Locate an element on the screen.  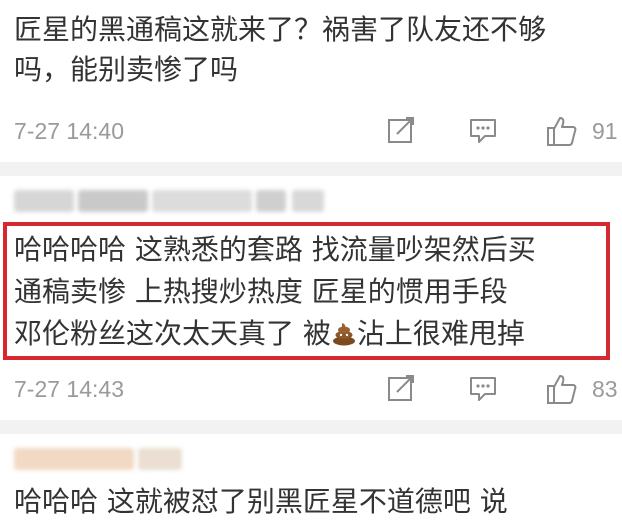
comment-1-meta: 7-27 14:40 91 is located at coordinates (311, 132).